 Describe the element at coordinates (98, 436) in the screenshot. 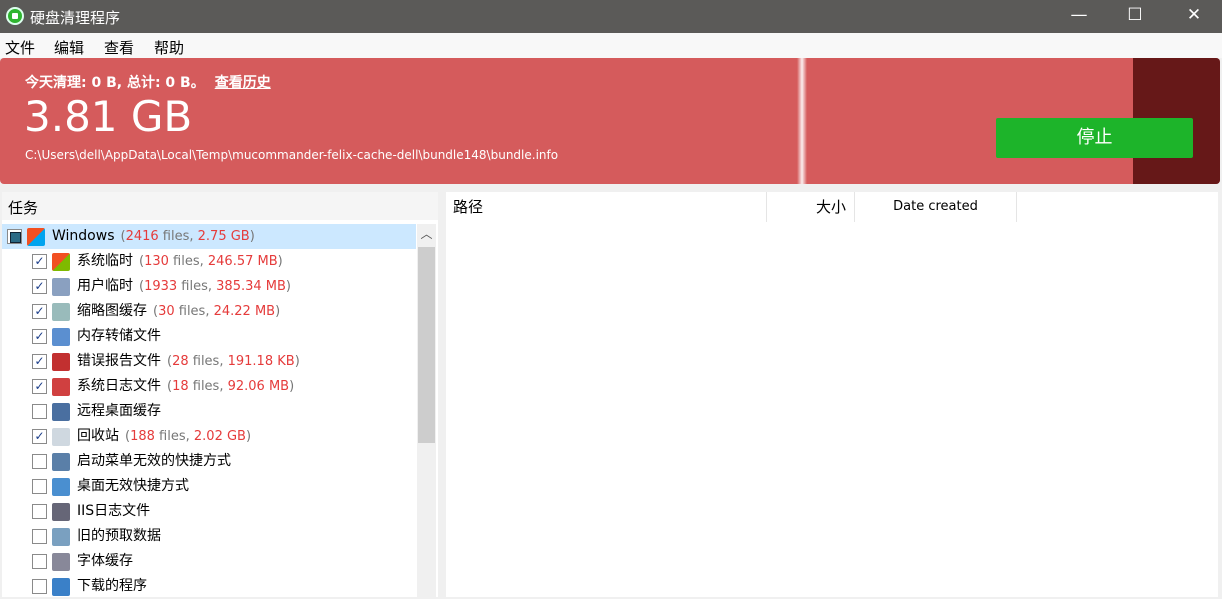

I see `task-label: 回收站` at that location.